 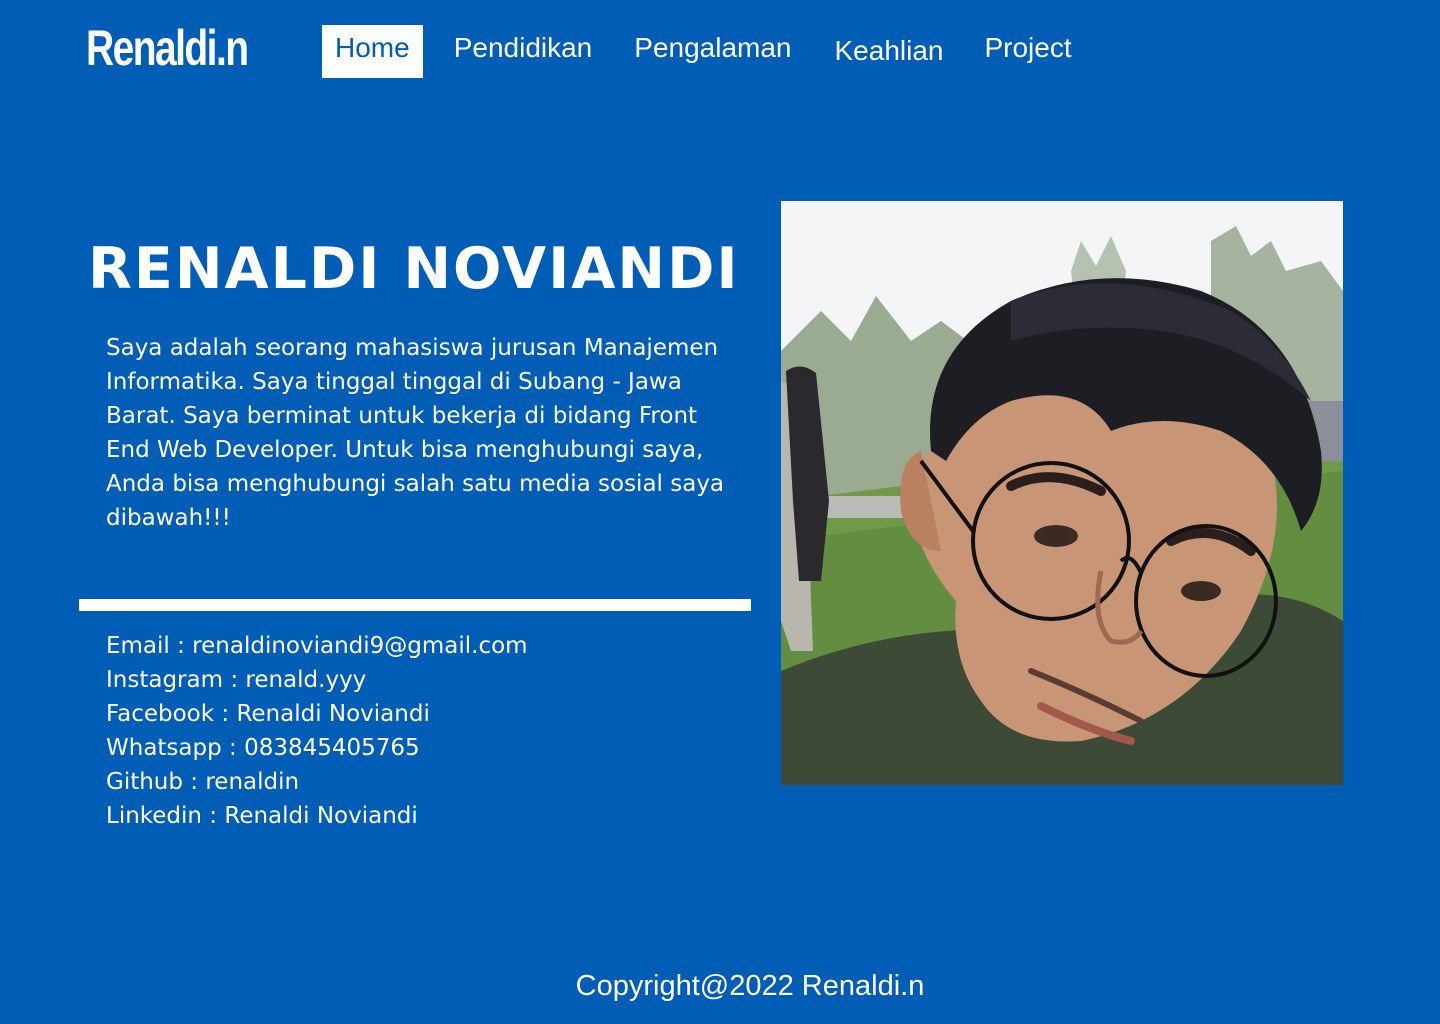 What do you see at coordinates (317, 646) in the screenshot?
I see `contact-email: Email : renaldinoviandi9@gmail.com` at bounding box center [317, 646].